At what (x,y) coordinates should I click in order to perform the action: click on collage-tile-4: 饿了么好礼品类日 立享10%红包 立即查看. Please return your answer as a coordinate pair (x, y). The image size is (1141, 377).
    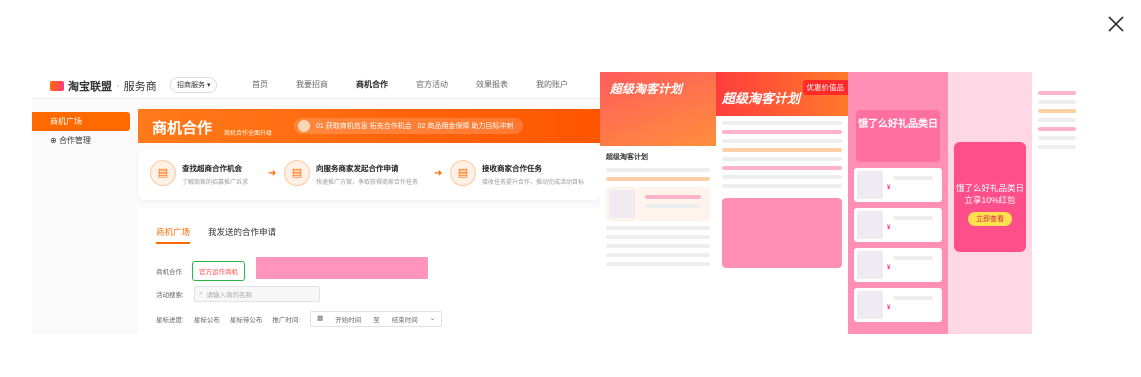
    Looking at the image, I should click on (990, 203).